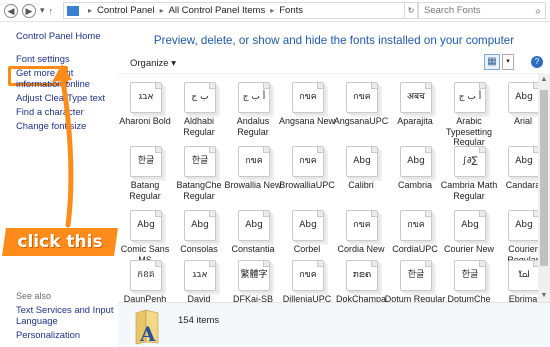  Describe the element at coordinates (482, 10) in the screenshot. I see `search-input: Search Fonts ⌕` at that location.